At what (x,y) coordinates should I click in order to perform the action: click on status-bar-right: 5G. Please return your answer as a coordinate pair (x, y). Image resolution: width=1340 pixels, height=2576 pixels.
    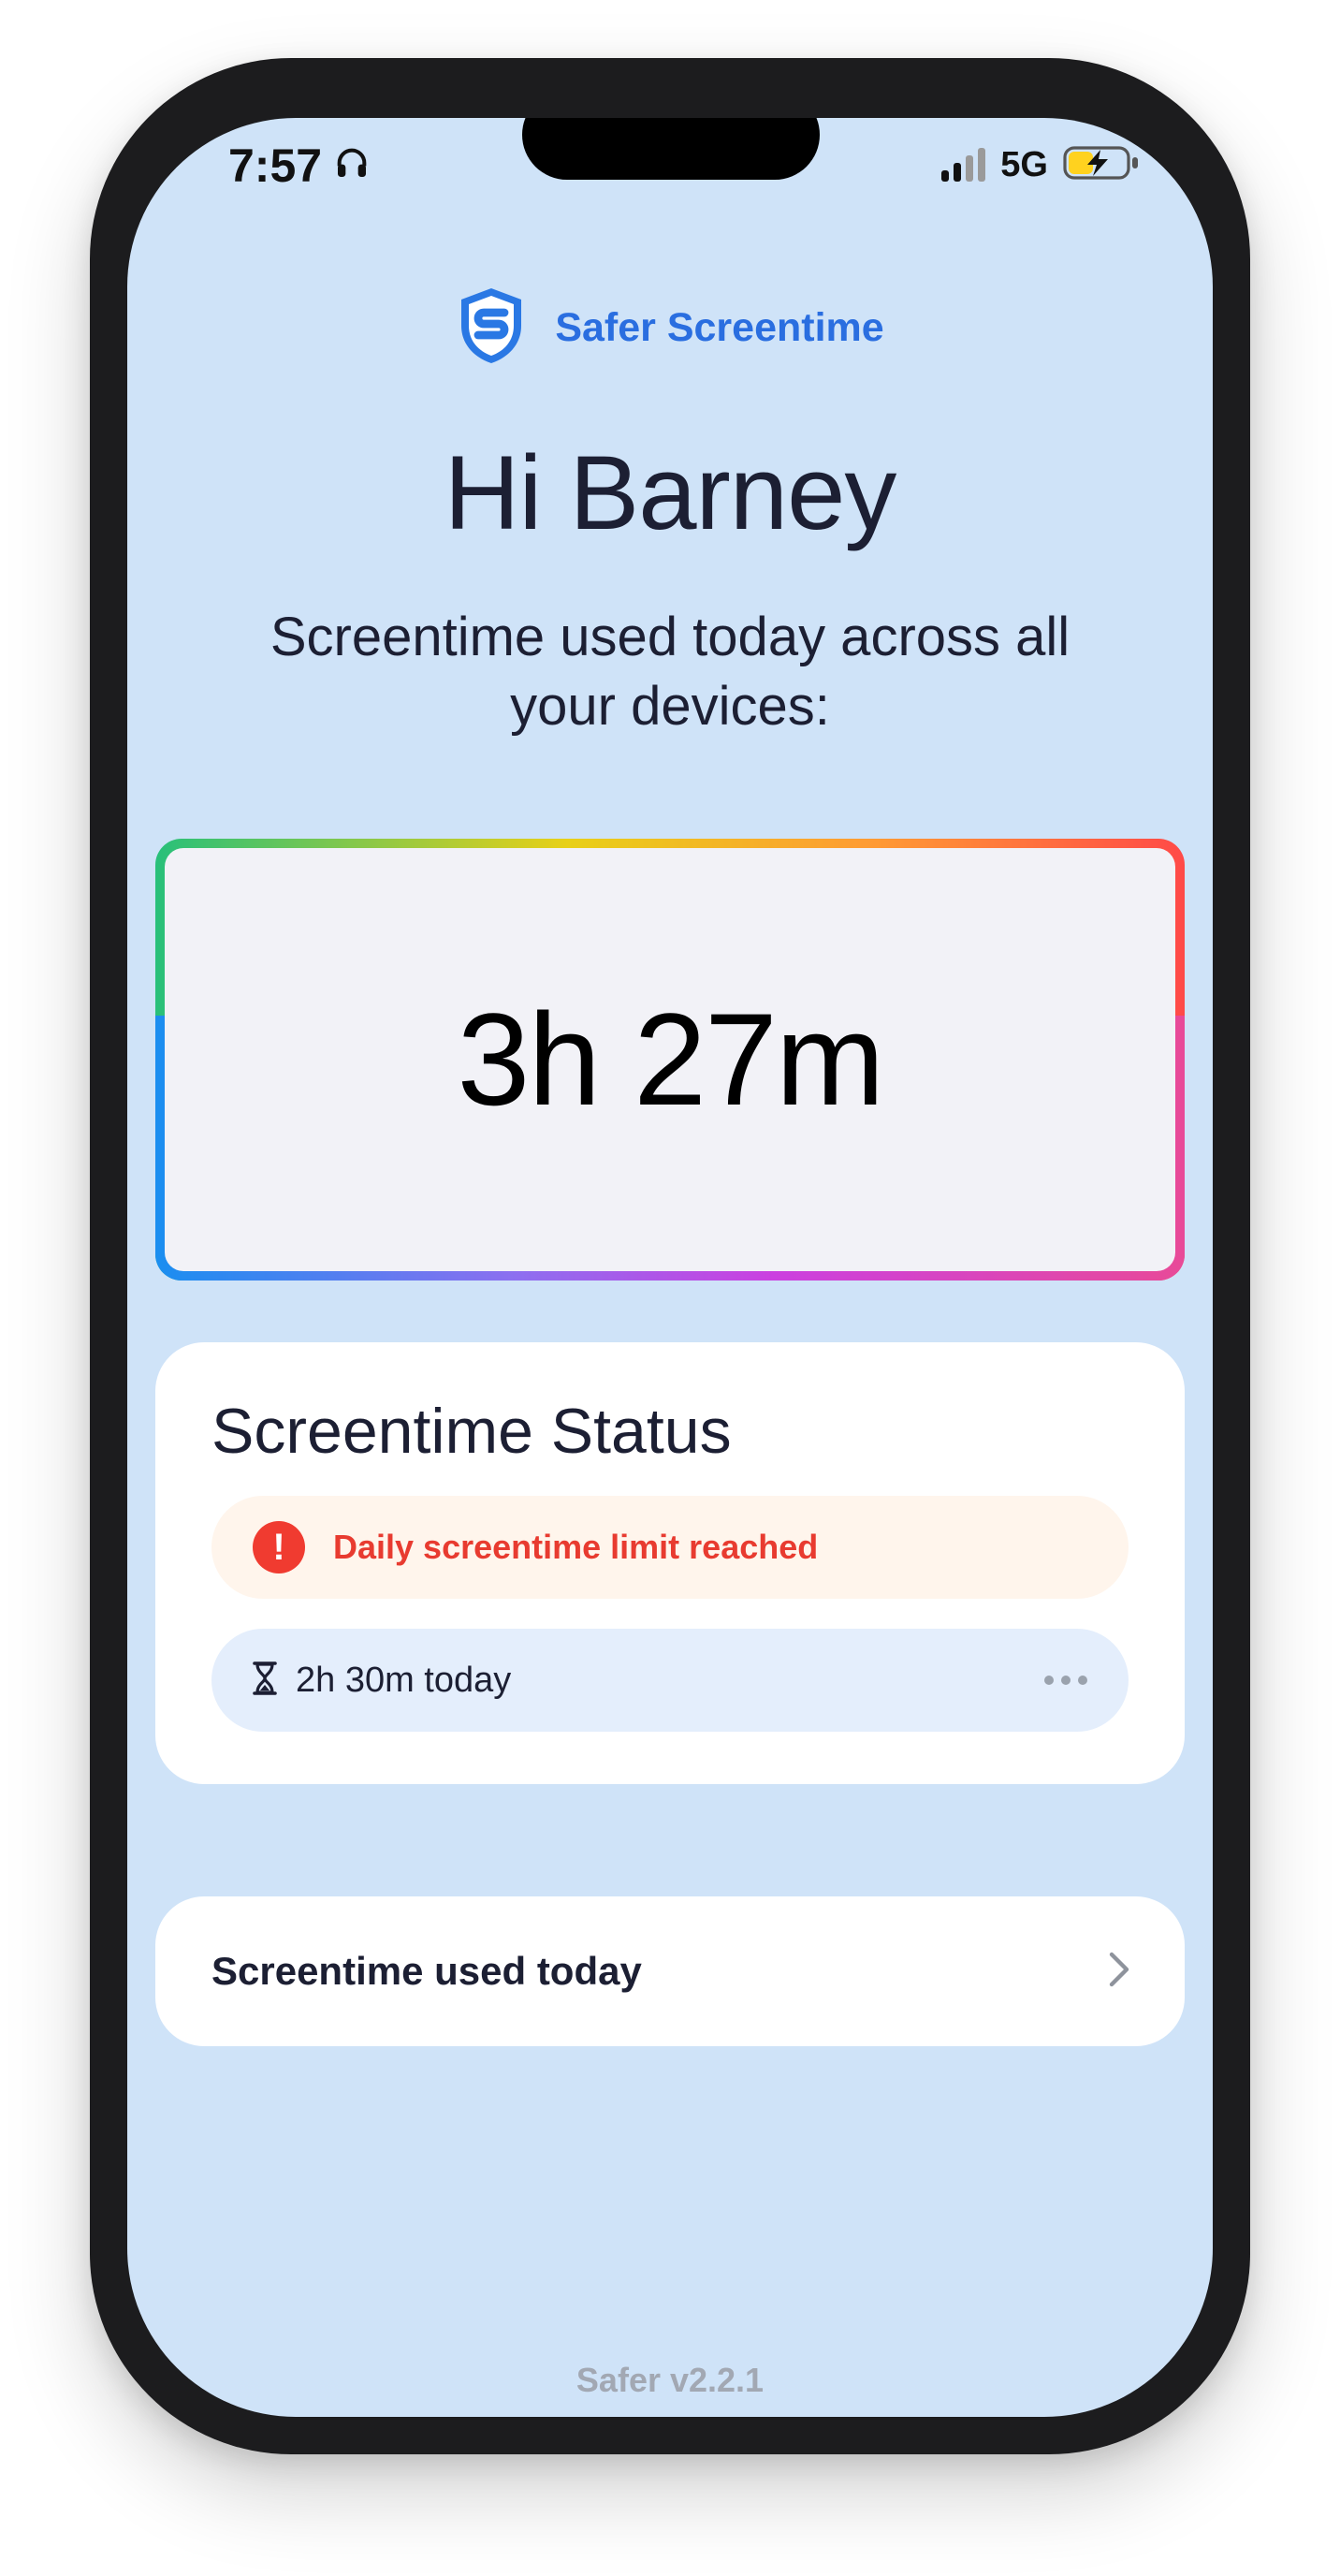
    Looking at the image, I should click on (1040, 165).